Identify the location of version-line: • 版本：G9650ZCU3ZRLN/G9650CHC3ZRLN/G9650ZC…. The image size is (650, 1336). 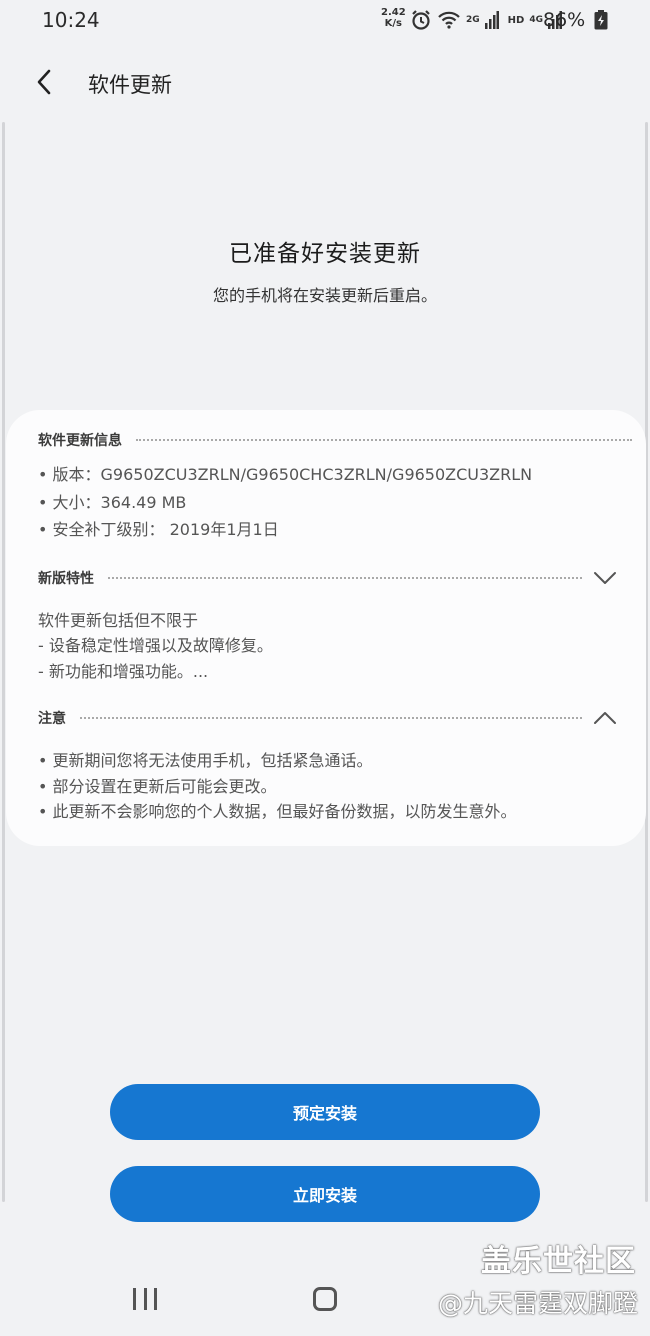
(285, 474).